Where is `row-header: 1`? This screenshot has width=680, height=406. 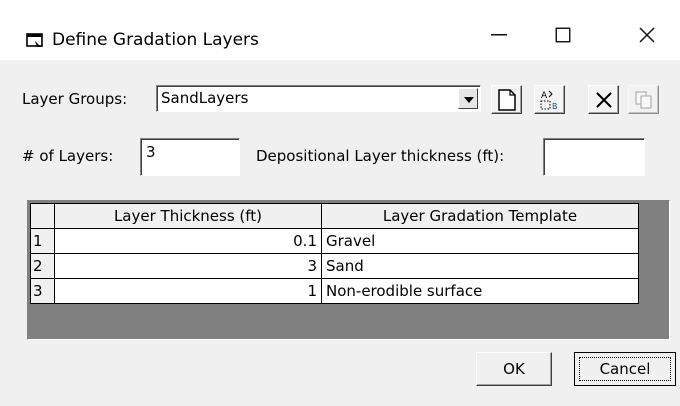 row-header: 1 is located at coordinates (42, 241).